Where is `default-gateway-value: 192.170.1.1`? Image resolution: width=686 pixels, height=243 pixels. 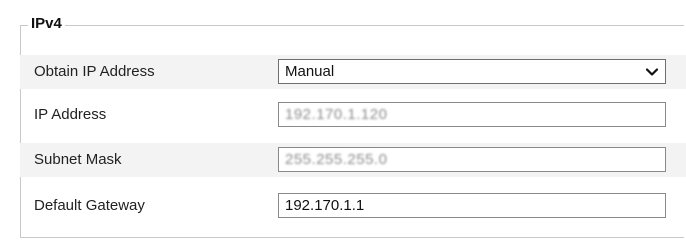 default-gateway-value: 192.170.1.1 is located at coordinates (325, 205).